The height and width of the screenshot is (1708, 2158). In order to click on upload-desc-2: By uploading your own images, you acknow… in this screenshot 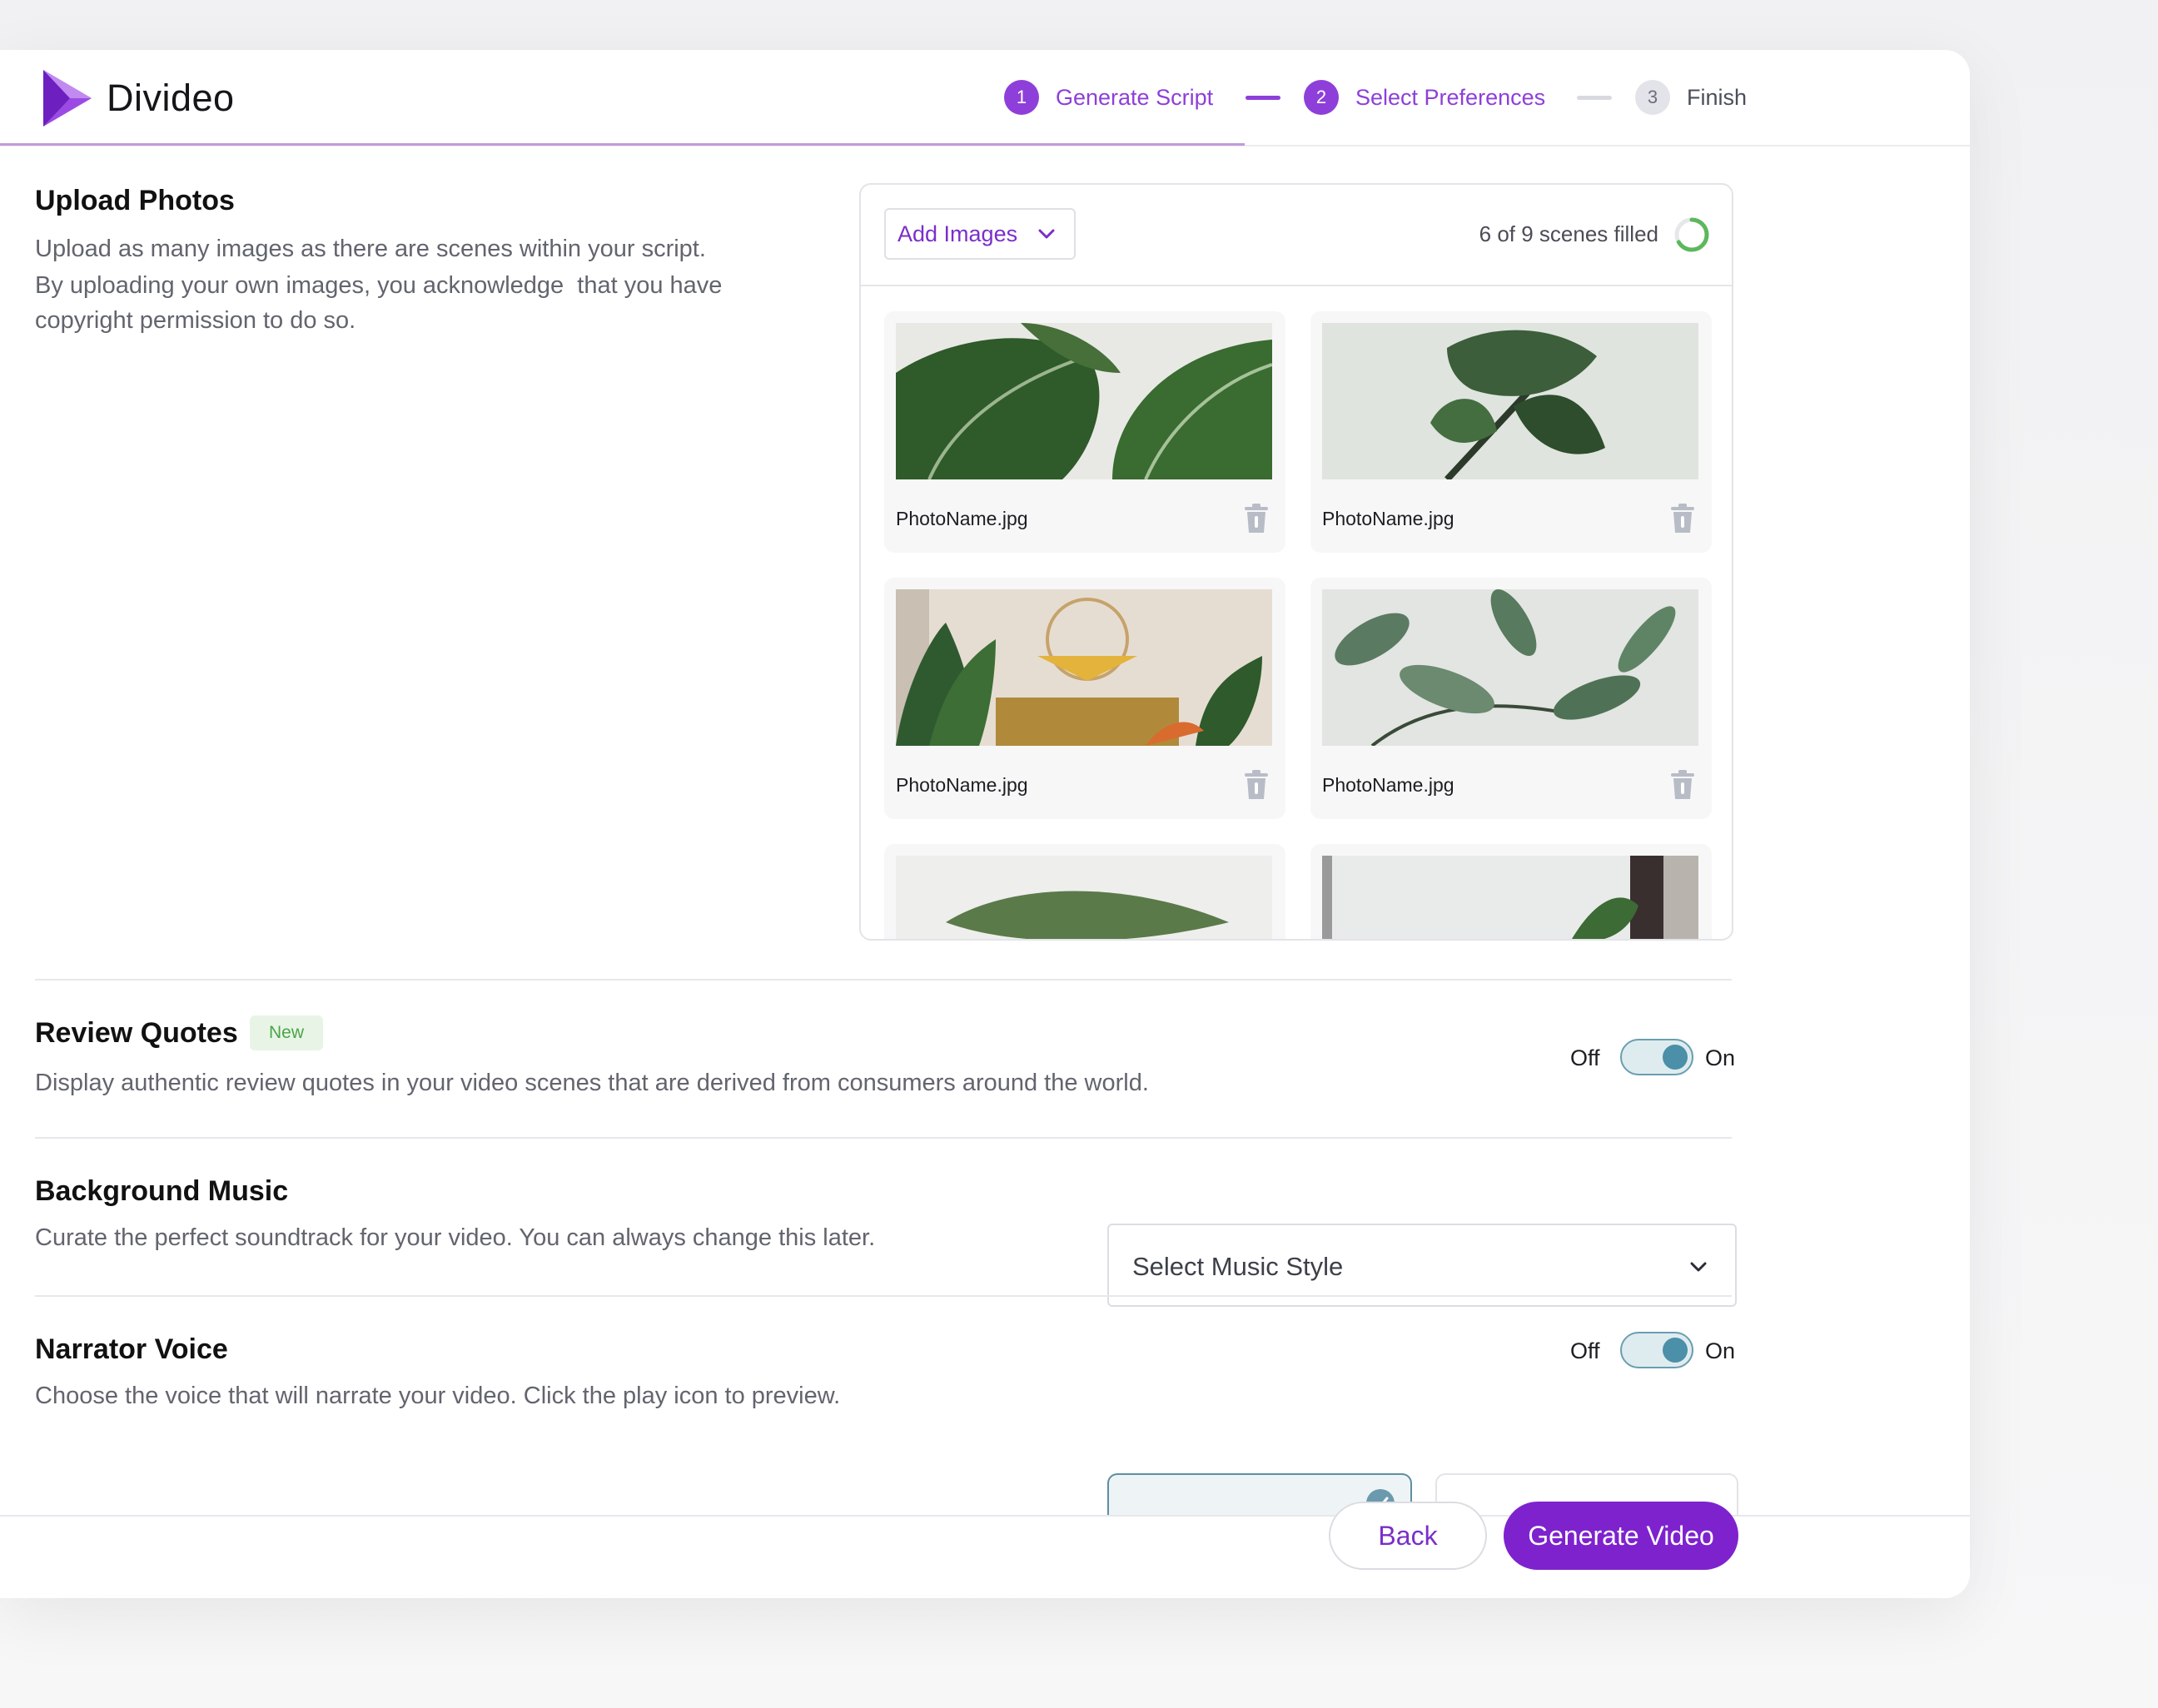, I will do `click(379, 285)`.